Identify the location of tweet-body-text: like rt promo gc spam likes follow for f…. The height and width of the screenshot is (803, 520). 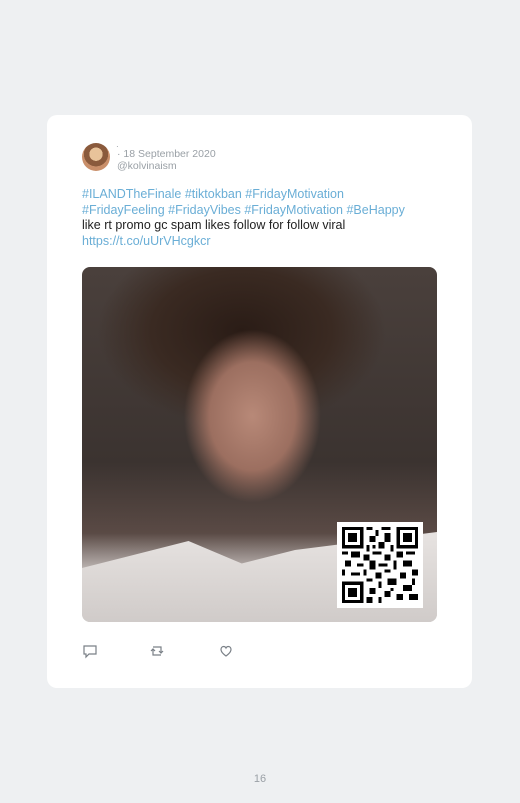
(214, 225).